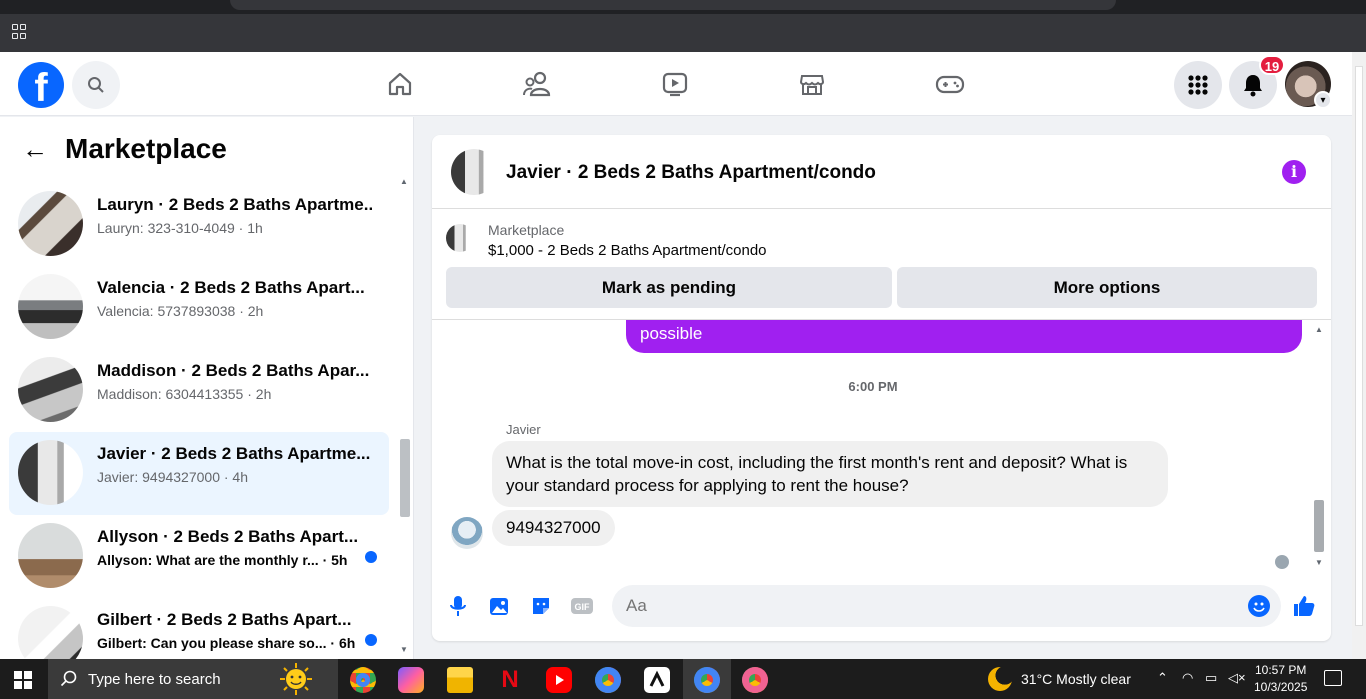  Describe the element at coordinates (172, 477) in the screenshot. I see `conversation-preview: Javier: 9494327000 · 4h` at that location.